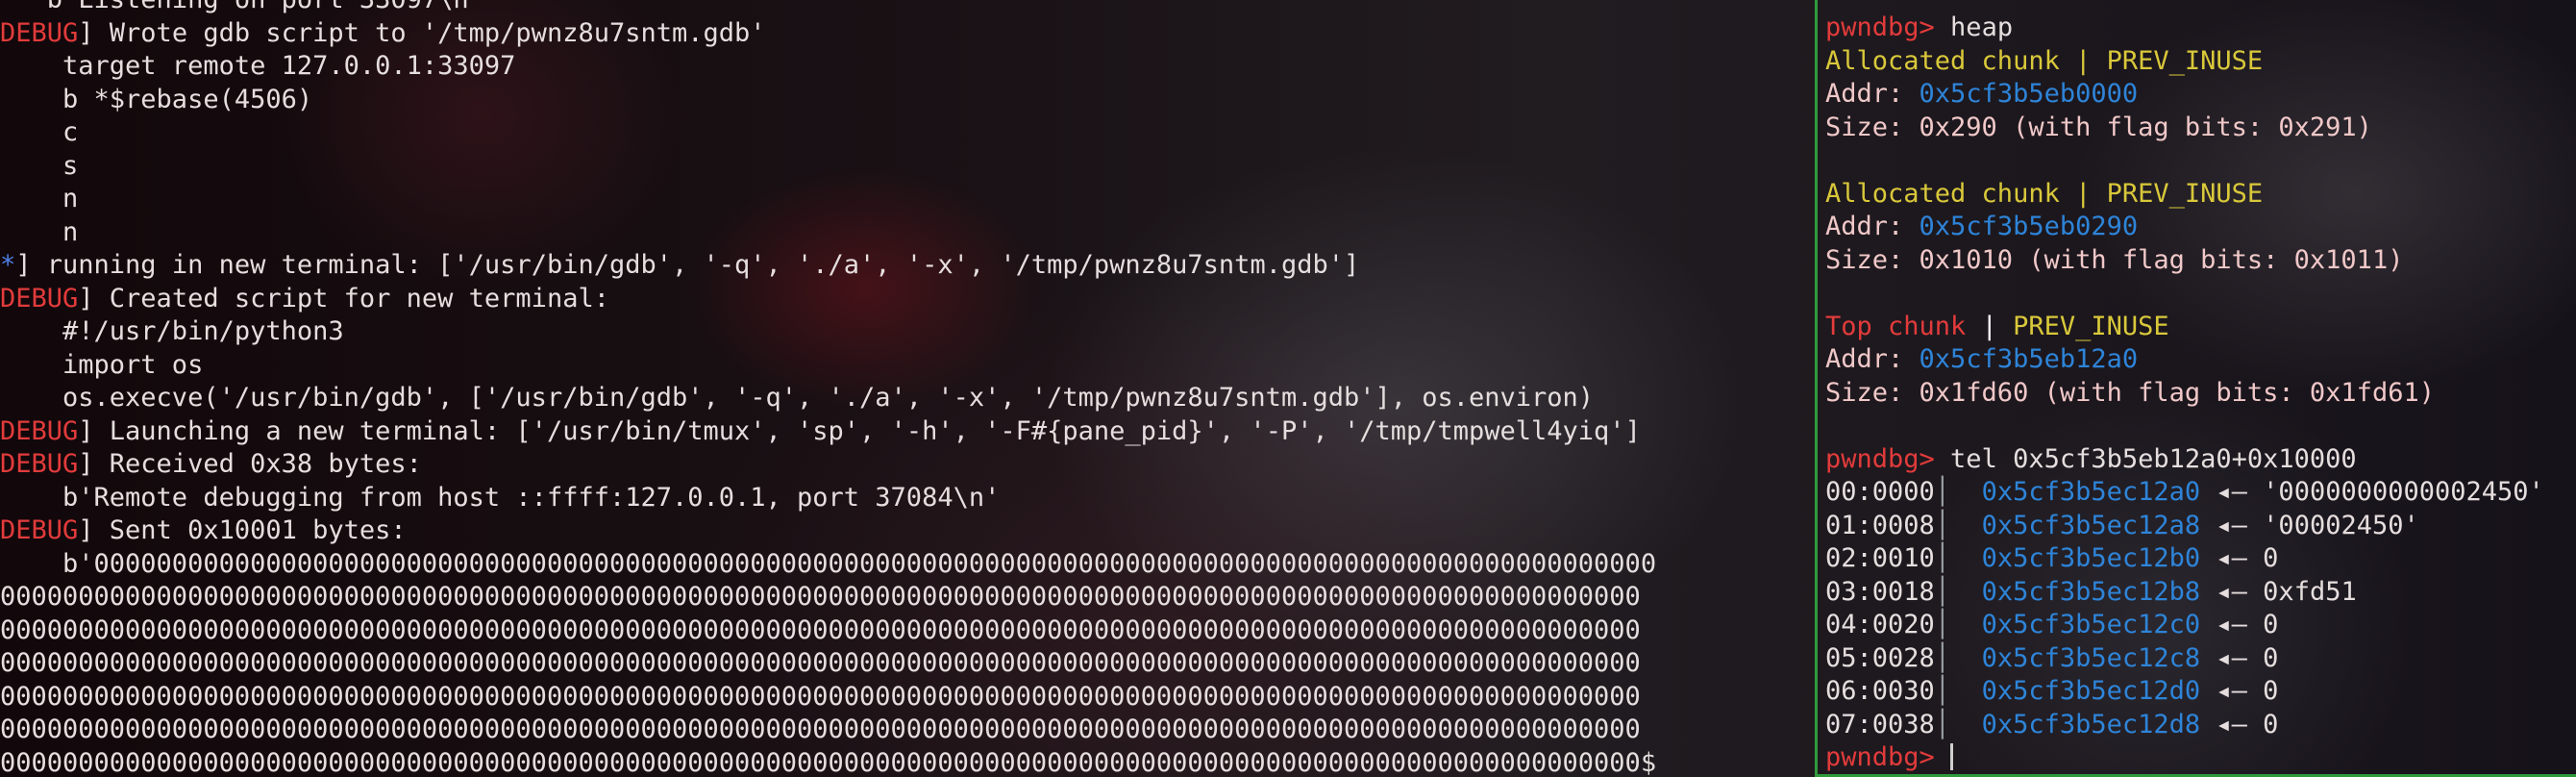  Describe the element at coordinates (2185, 28) in the screenshot. I see `pwndbg-line: pwndbg> heap` at that location.